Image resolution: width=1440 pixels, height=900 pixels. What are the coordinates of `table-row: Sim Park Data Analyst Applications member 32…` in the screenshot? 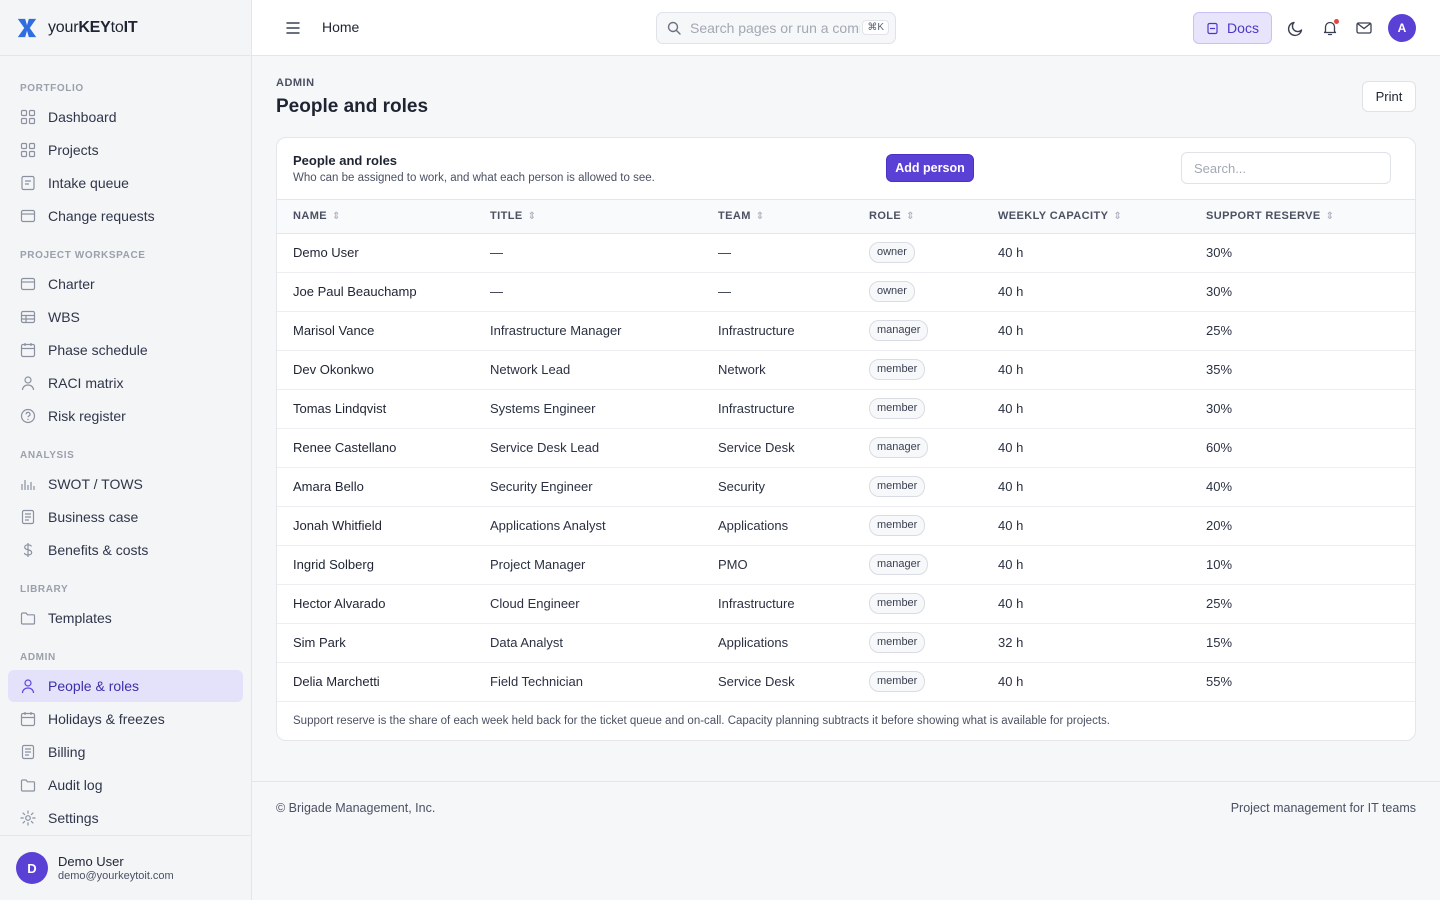 It's located at (846, 643).